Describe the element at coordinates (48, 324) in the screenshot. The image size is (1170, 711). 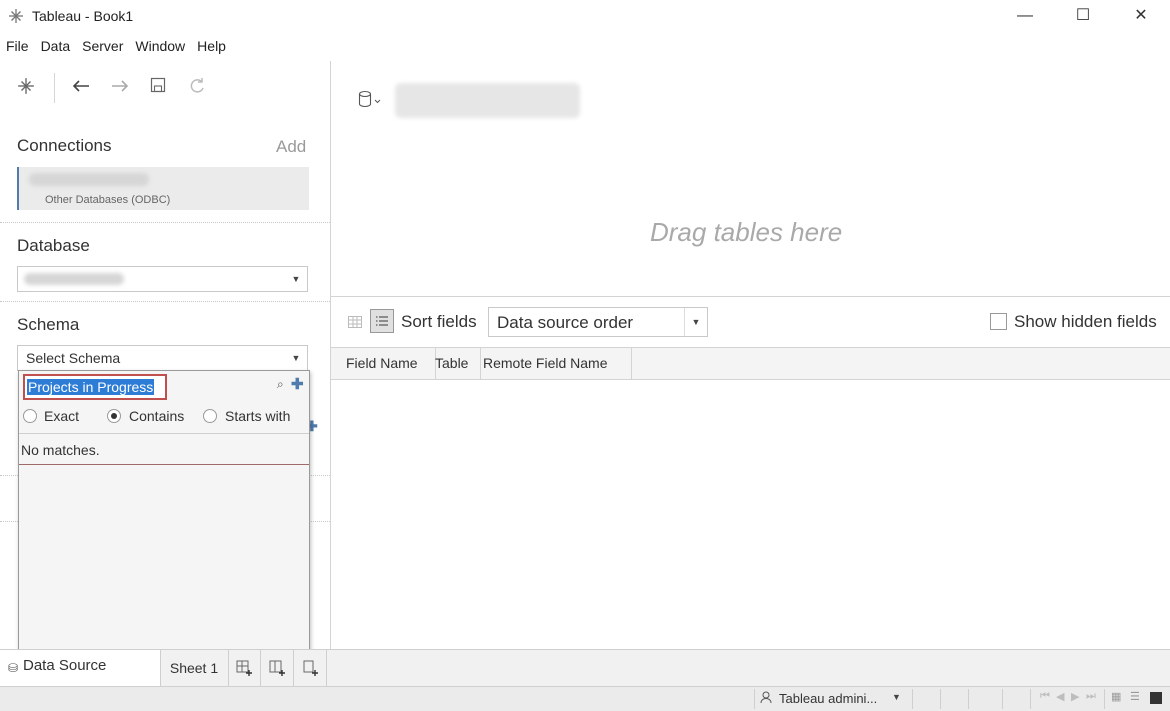
I see `schema-title: Schema` at that location.